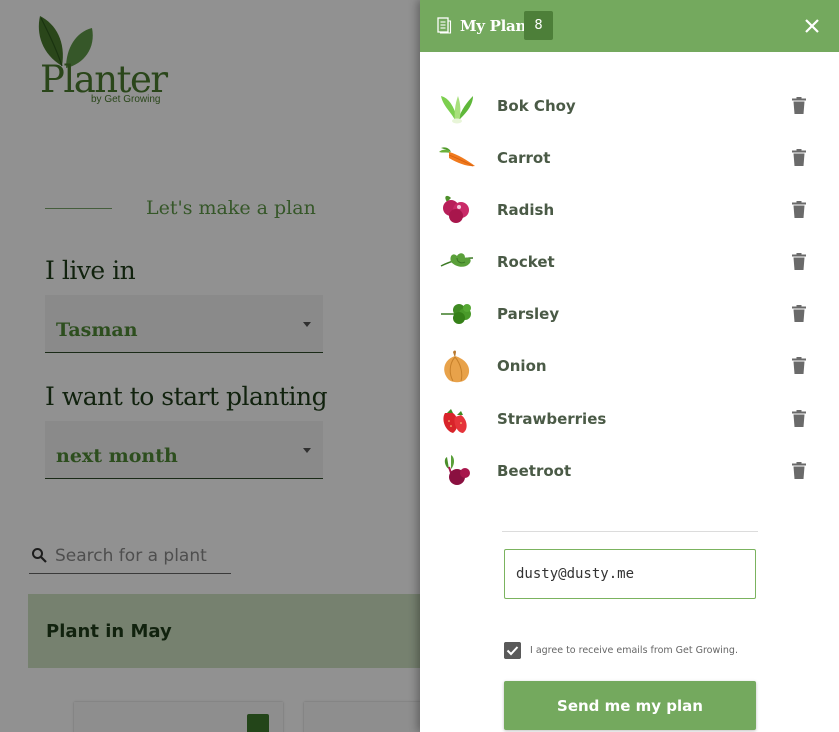  I want to click on rocket-thumbnail, so click(457, 260).